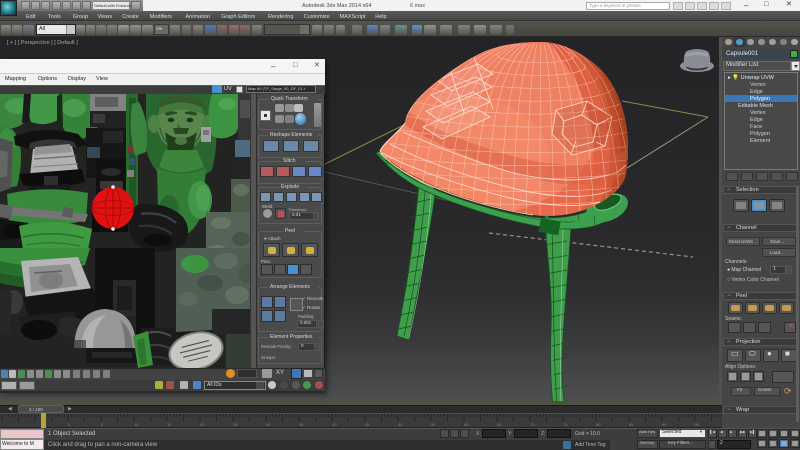  What do you see at coordinates (433, 424) in the screenshot?
I see `svg-text: 55` at bounding box center [433, 424].